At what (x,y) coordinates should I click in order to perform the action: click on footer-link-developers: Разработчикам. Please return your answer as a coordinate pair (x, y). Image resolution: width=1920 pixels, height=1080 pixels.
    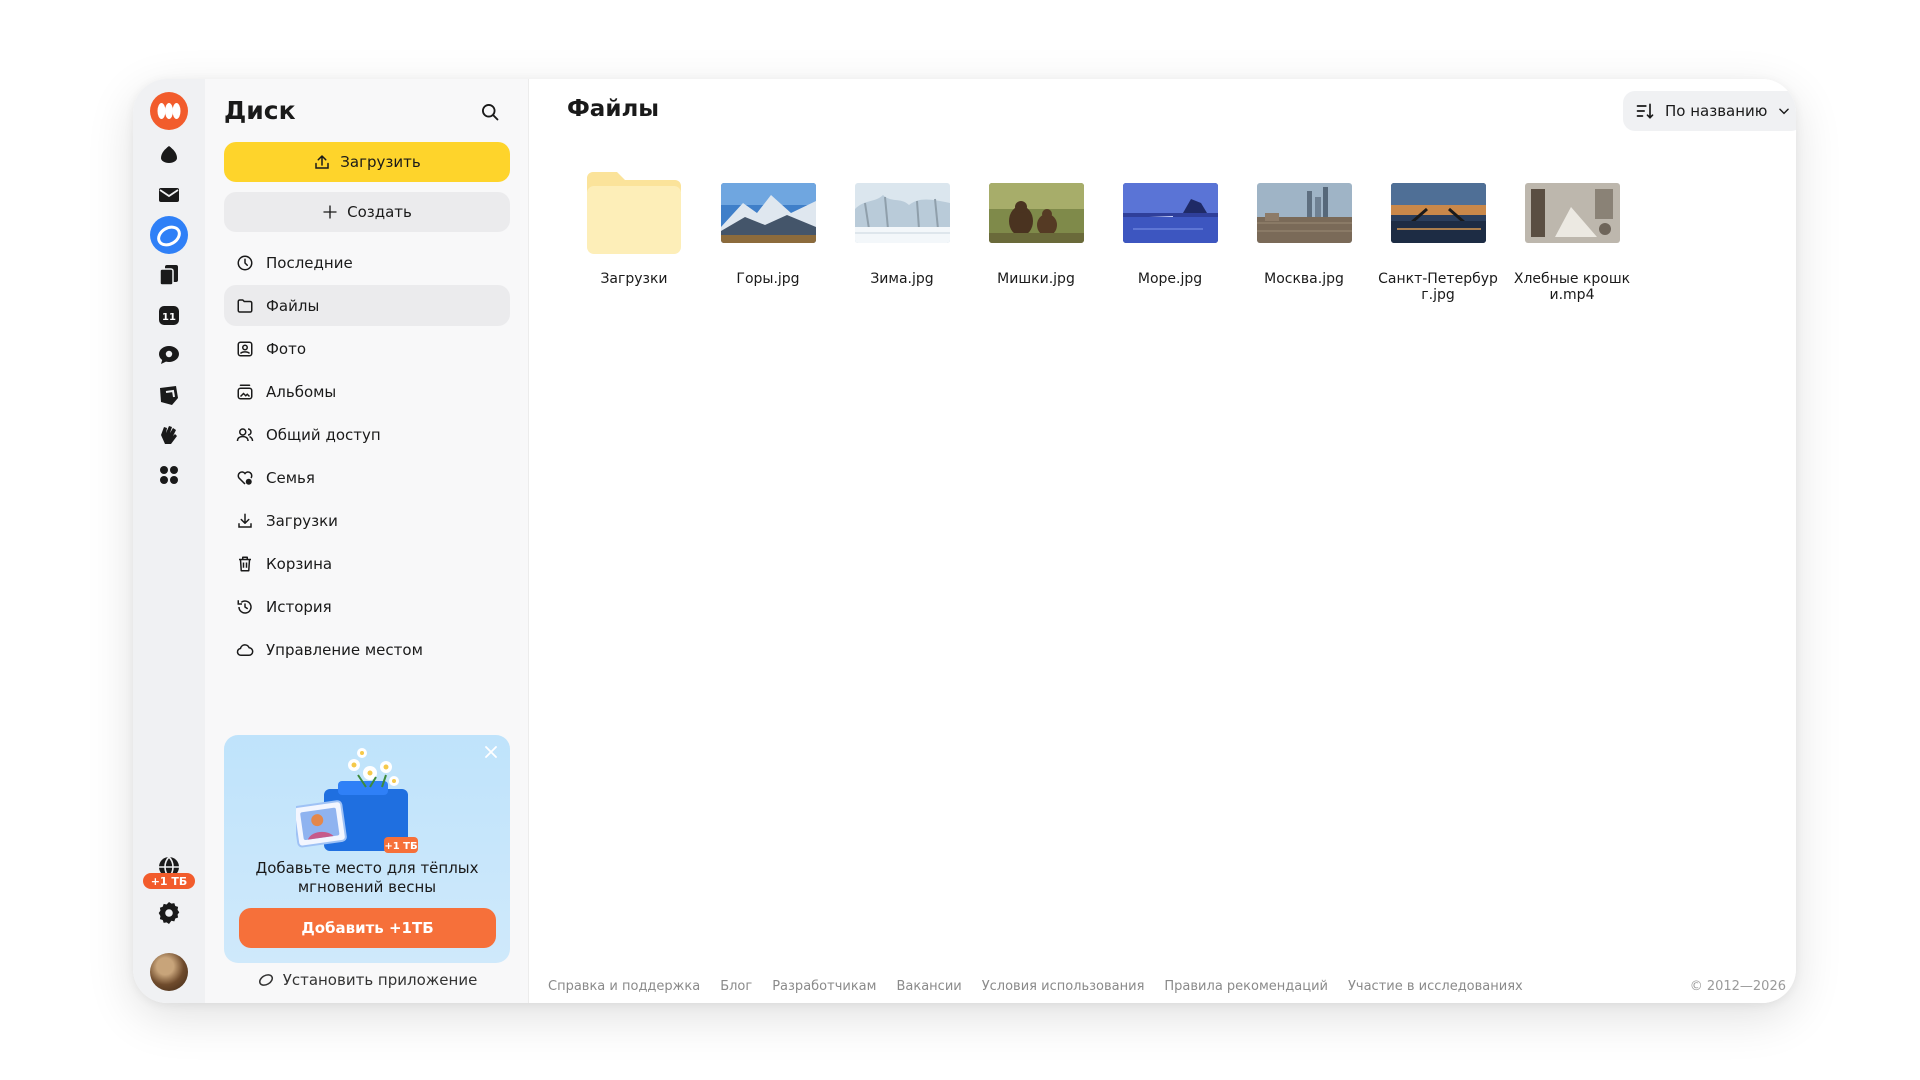
    Looking at the image, I should click on (824, 986).